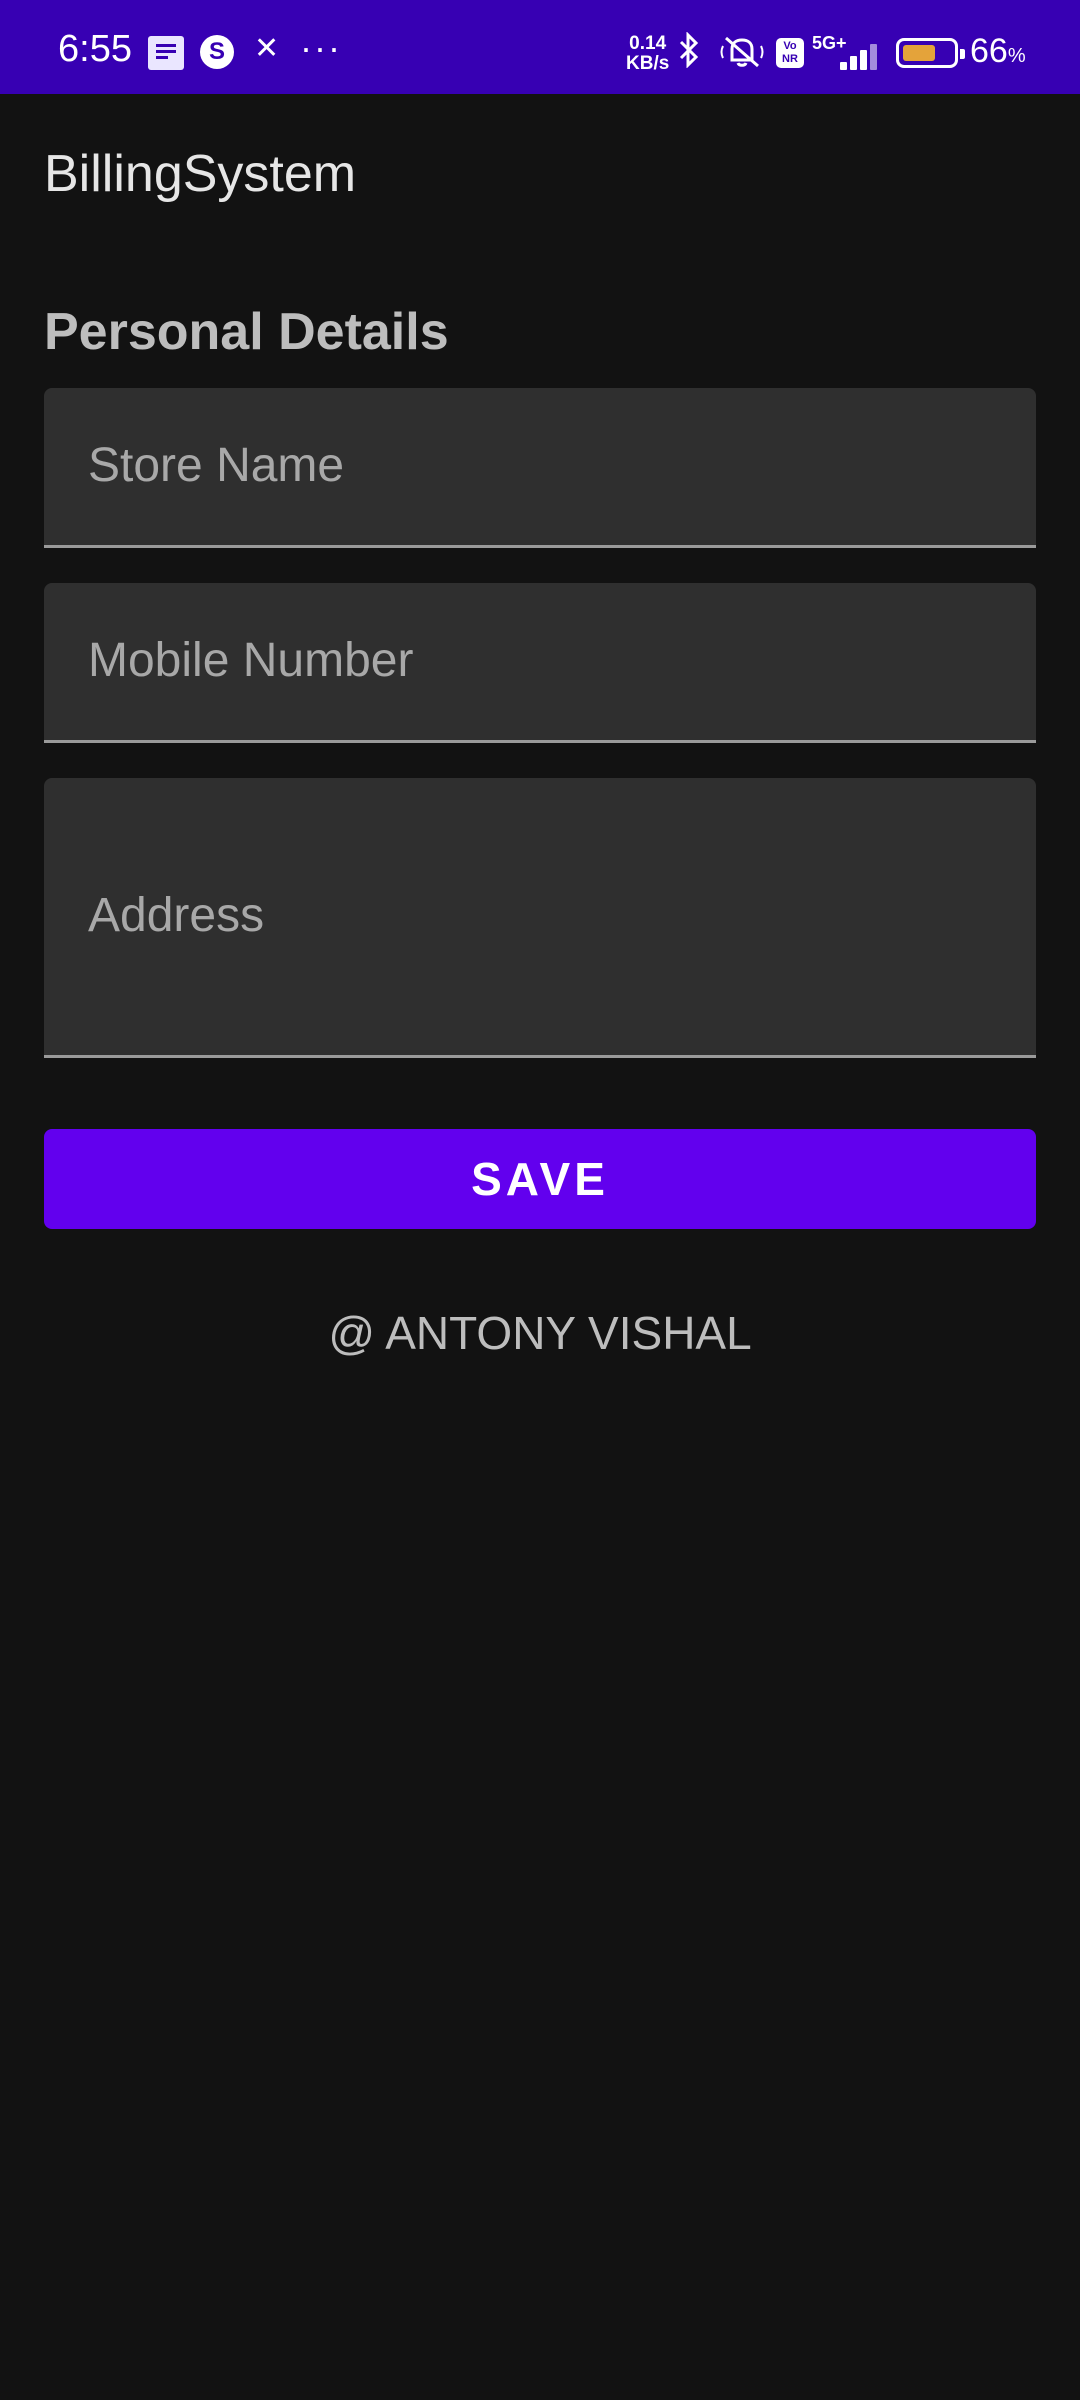 Image resolution: width=1080 pixels, height=2400 pixels. Describe the element at coordinates (648, 63) in the screenshot. I see `network-speed-unit: KB/s` at that location.